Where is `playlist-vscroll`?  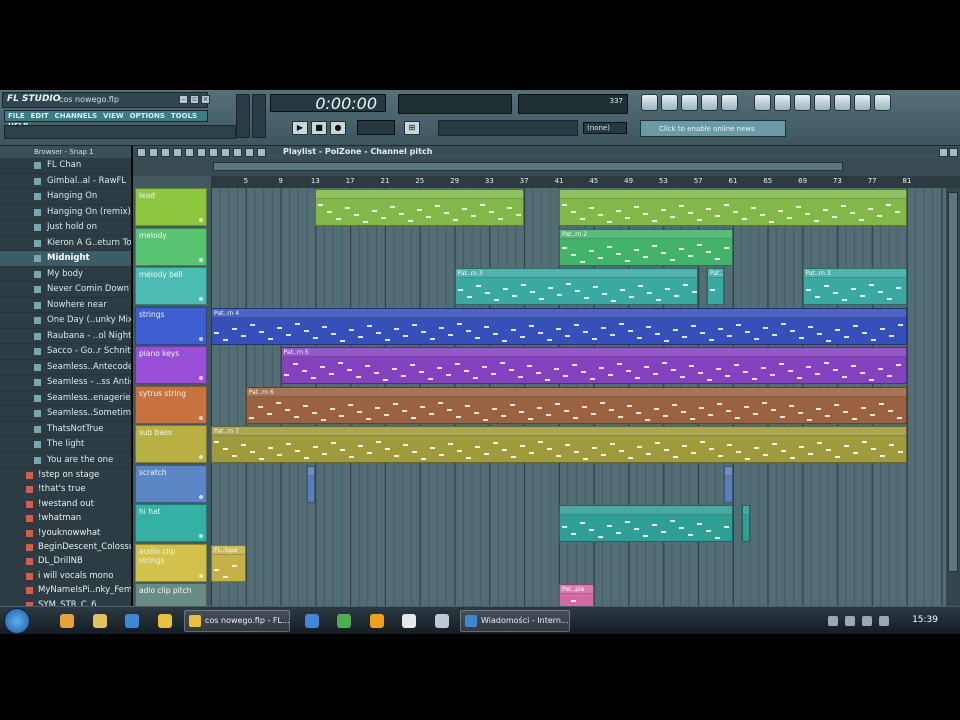 playlist-vscroll is located at coordinates (953, 400).